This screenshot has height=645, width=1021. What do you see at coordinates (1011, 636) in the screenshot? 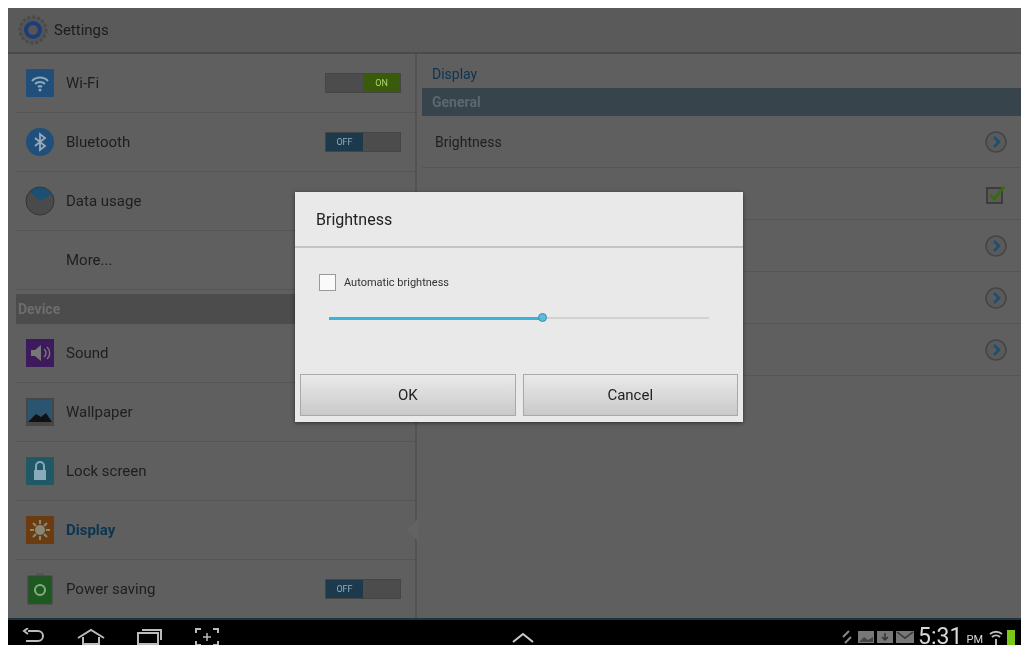
I see `battery-icon` at bounding box center [1011, 636].